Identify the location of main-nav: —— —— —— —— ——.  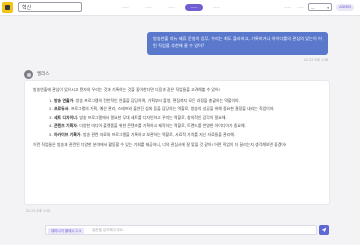
(171, 7).